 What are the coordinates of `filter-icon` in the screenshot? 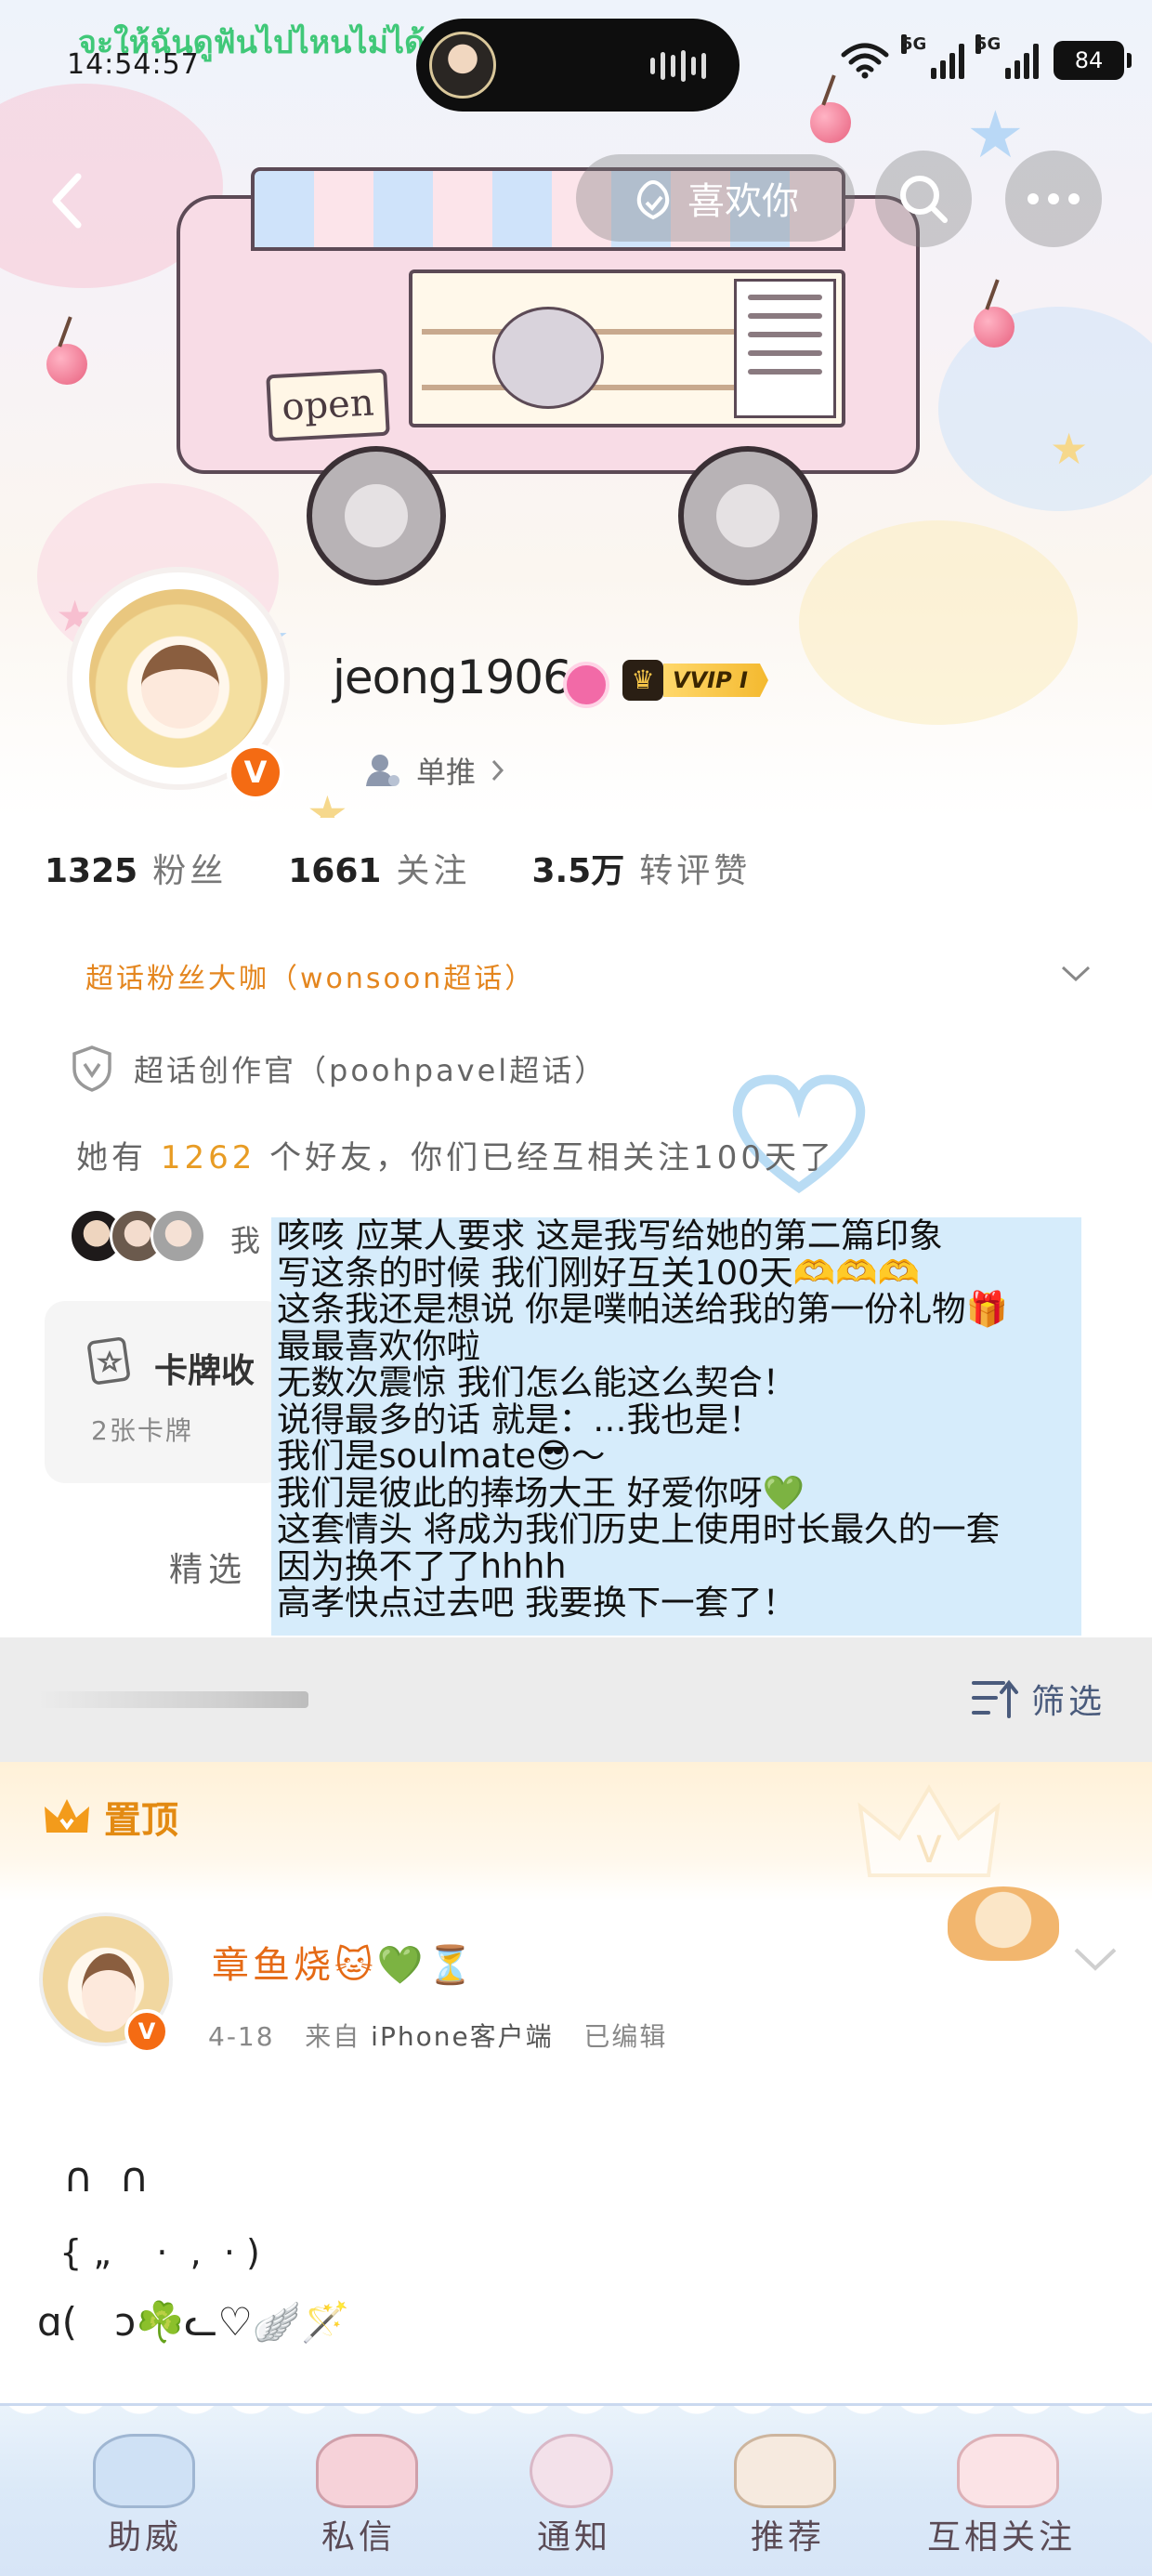 It's located at (994, 1698).